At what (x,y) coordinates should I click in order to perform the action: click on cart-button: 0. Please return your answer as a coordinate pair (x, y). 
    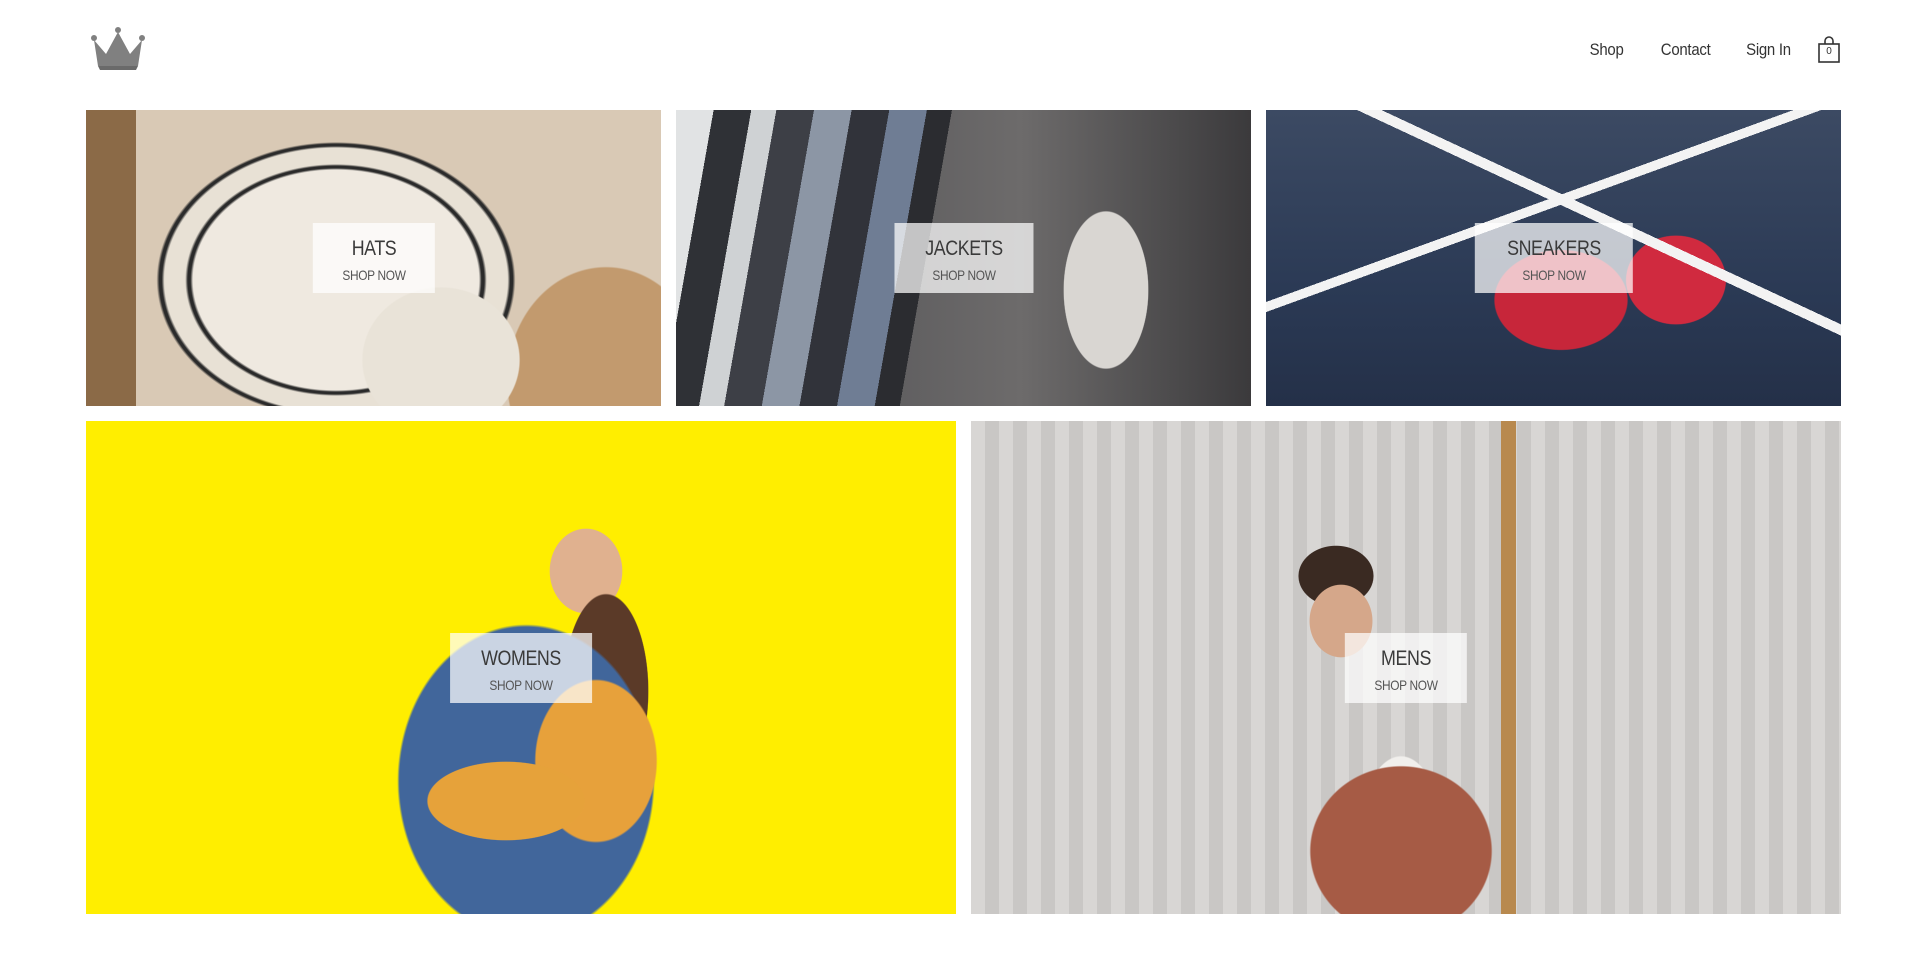
    Looking at the image, I should click on (1829, 50).